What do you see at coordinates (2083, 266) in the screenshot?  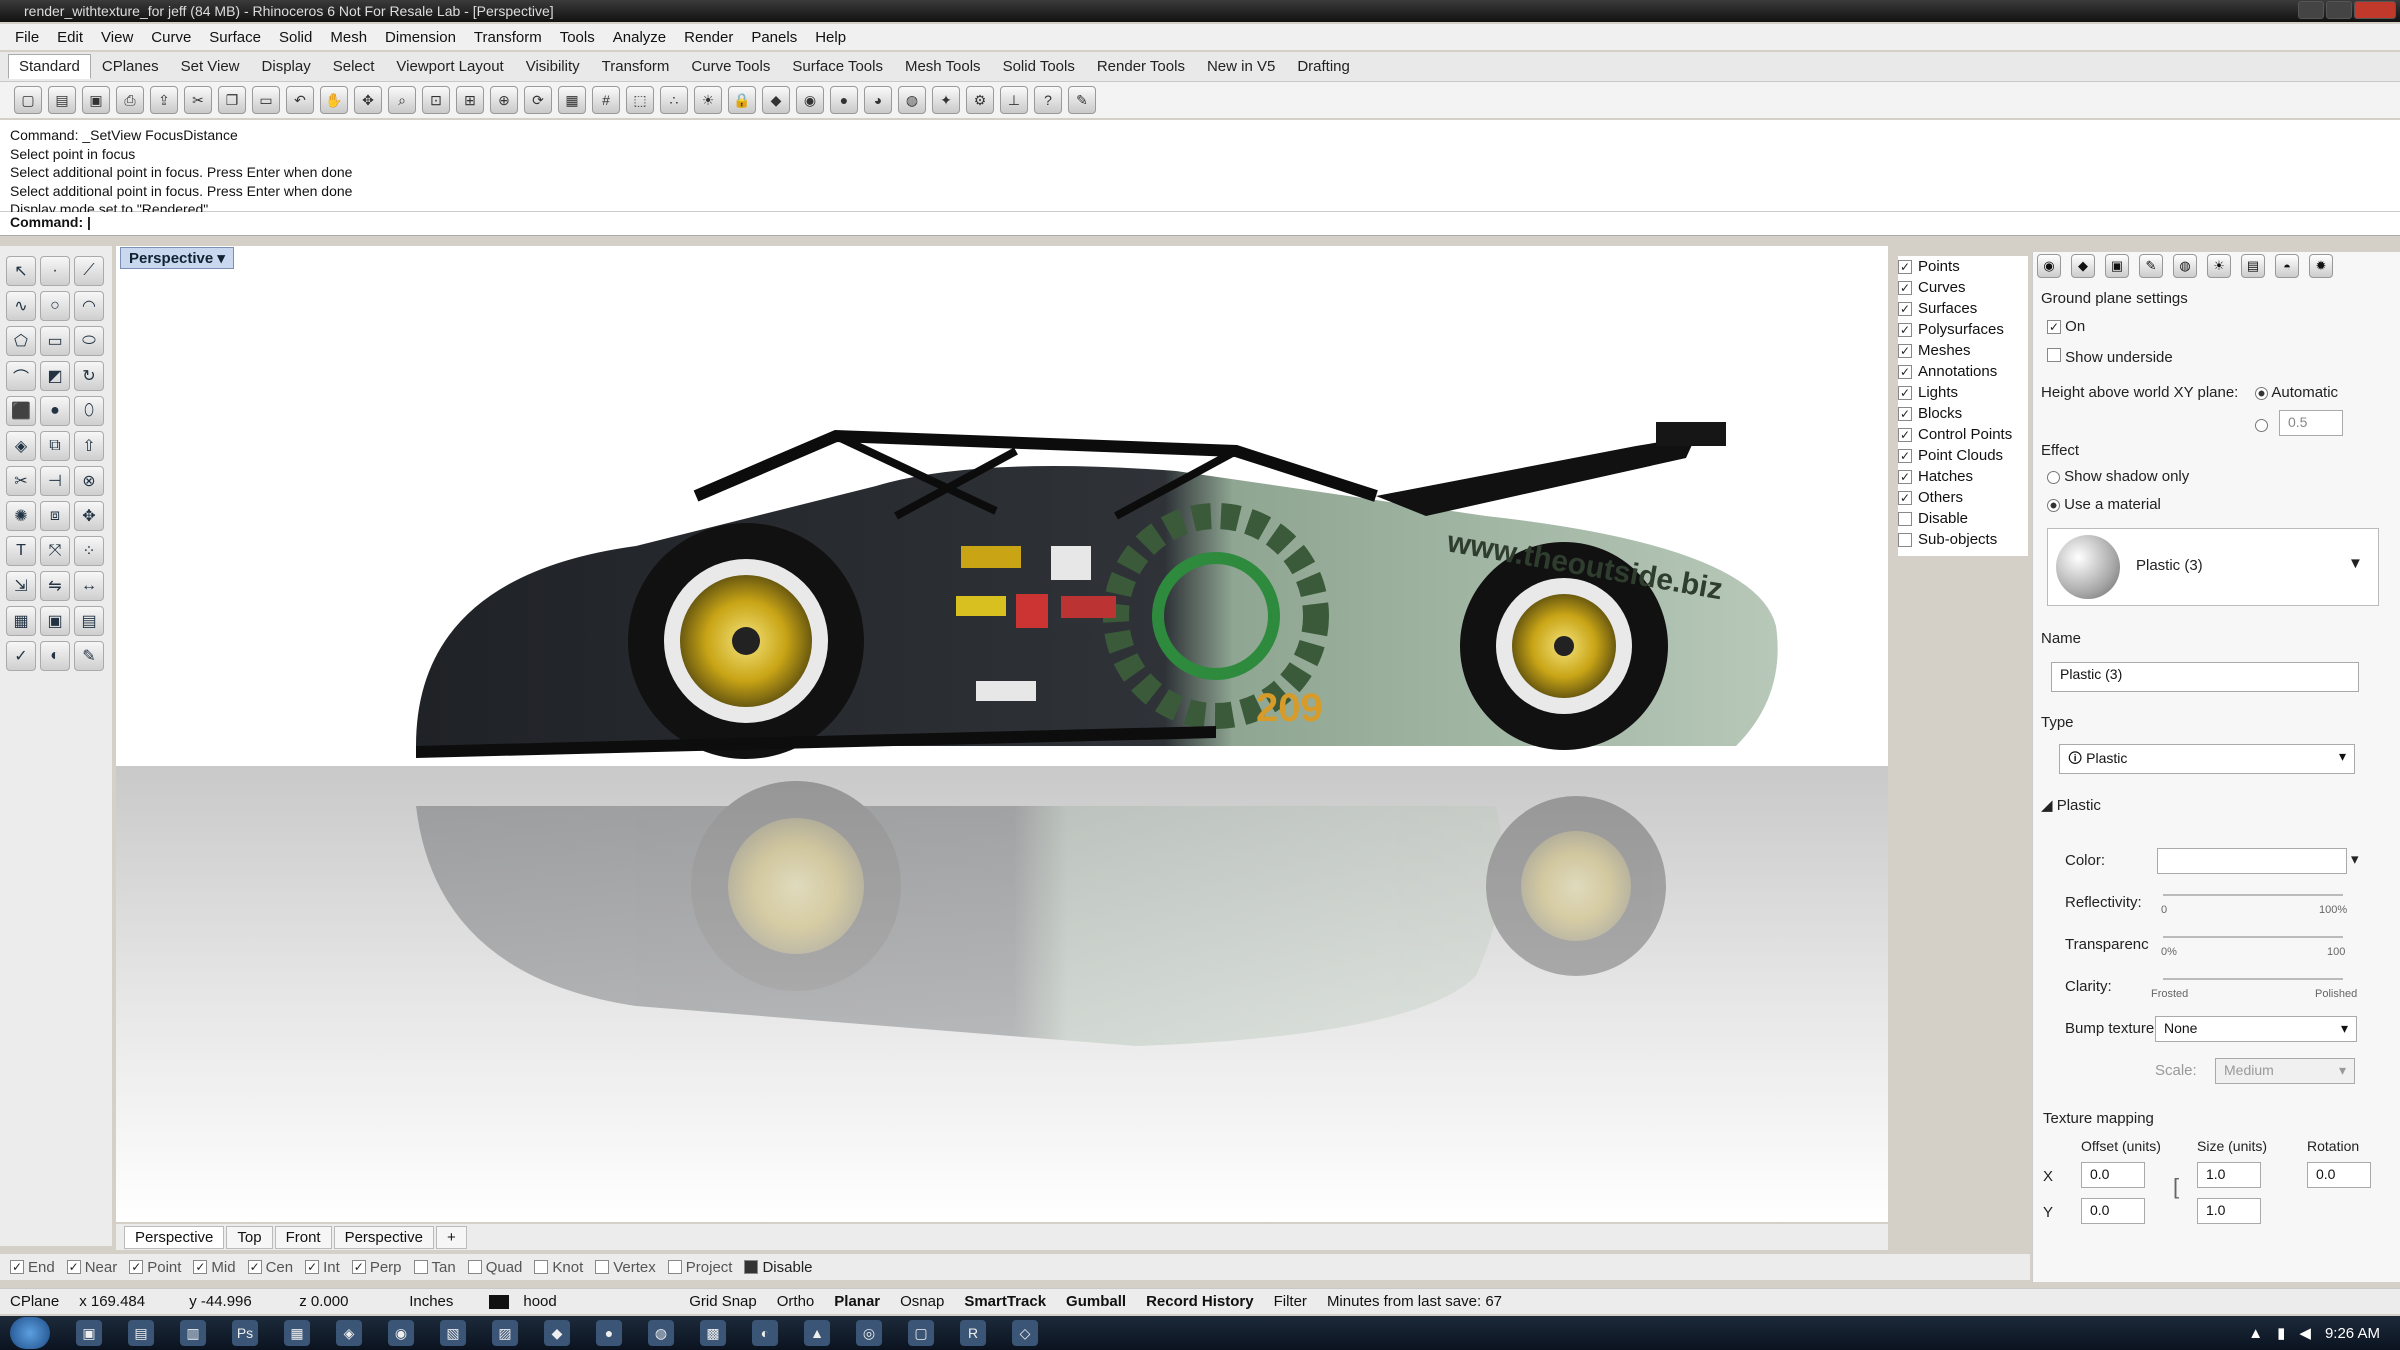 I see `materials-icon: ◆` at bounding box center [2083, 266].